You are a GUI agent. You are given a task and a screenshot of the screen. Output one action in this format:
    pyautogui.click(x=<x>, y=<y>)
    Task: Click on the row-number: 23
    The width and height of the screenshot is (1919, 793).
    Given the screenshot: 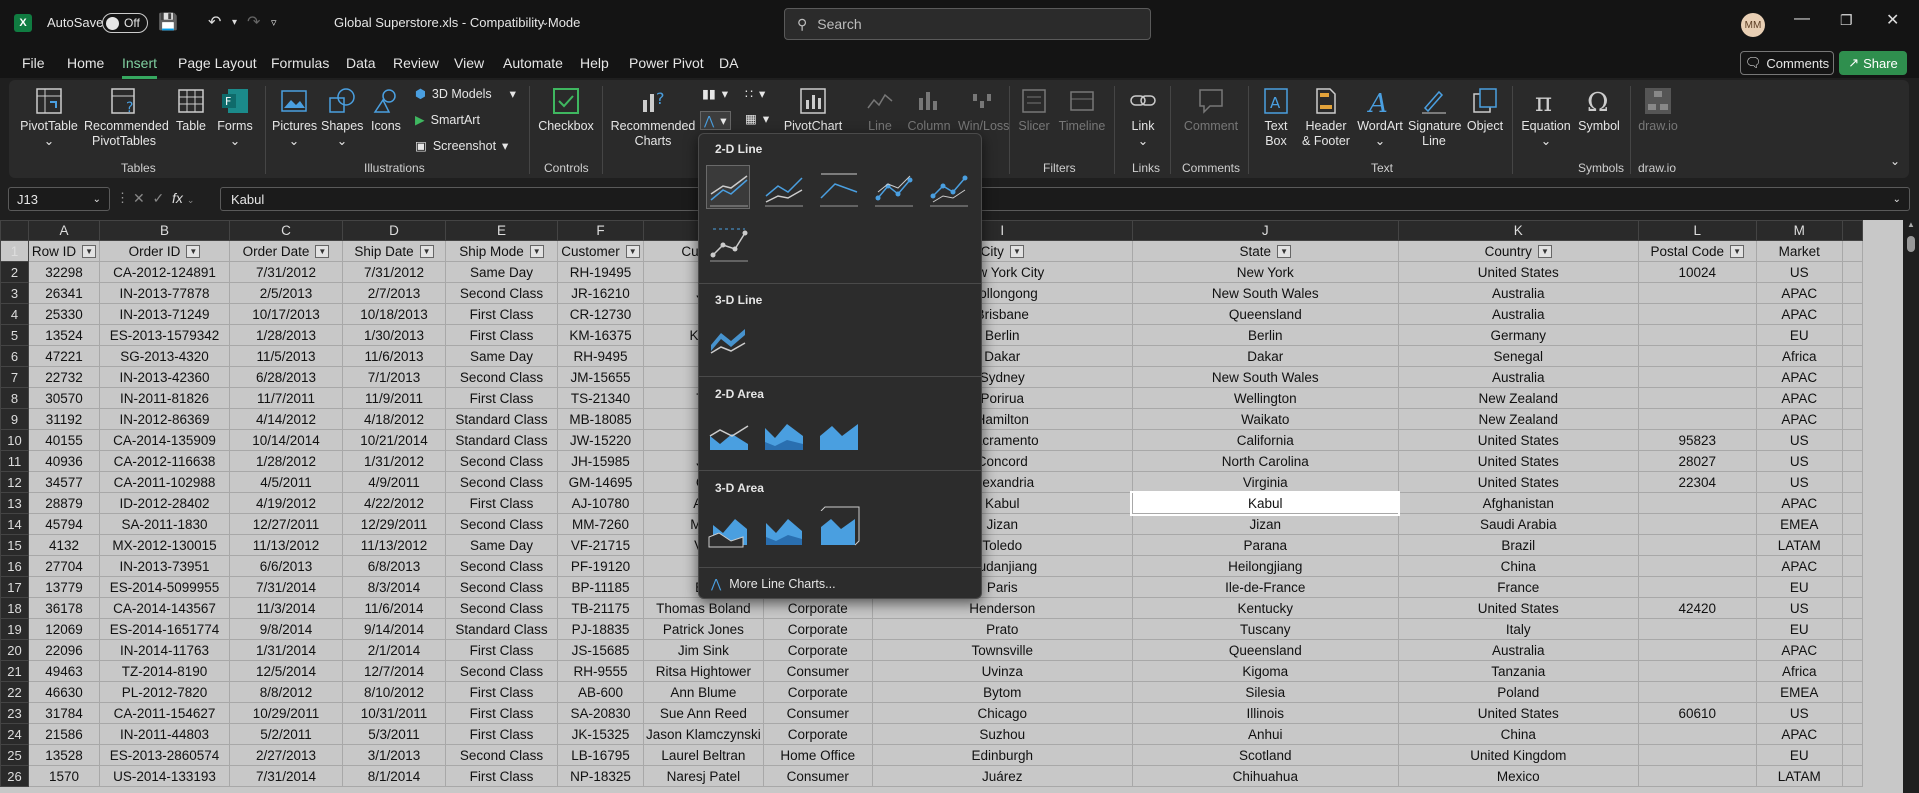 What is the action you would take?
    pyautogui.click(x=14, y=713)
    